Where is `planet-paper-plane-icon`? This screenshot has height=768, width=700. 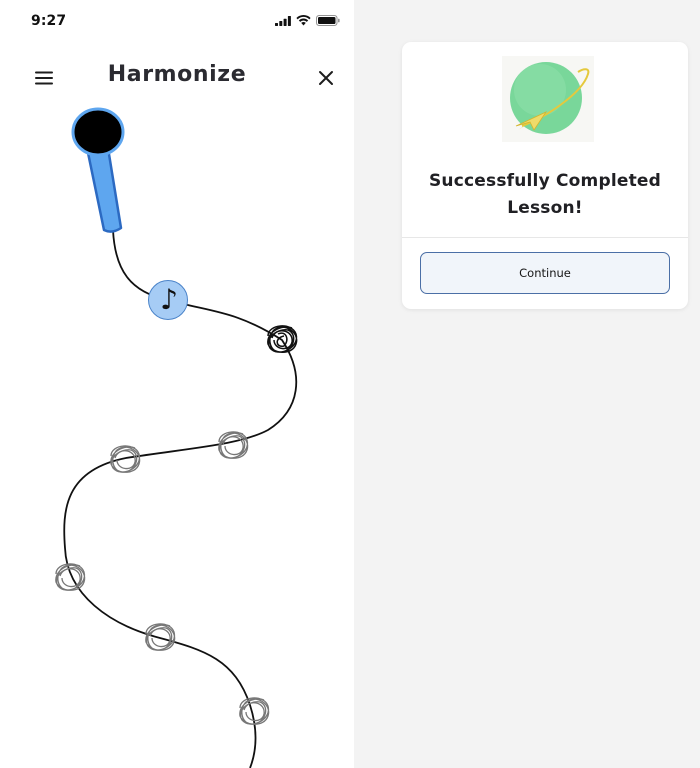
planet-paper-plane-icon is located at coordinates (548, 99).